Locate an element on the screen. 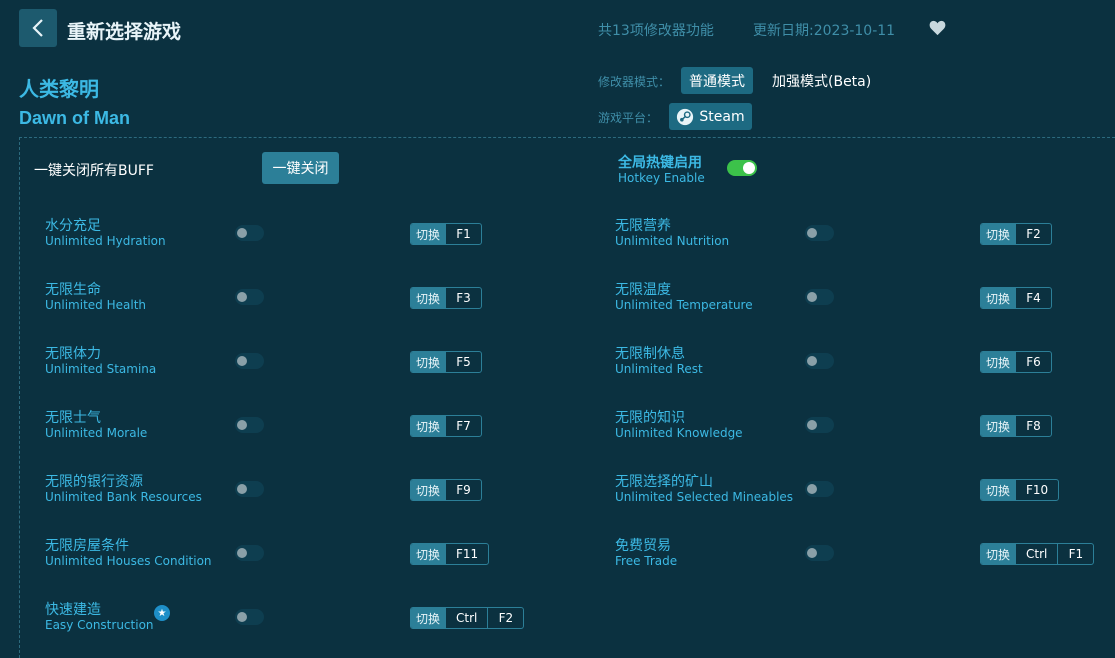  game-name-cn: 人类黎明 is located at coordinates (59, 89).